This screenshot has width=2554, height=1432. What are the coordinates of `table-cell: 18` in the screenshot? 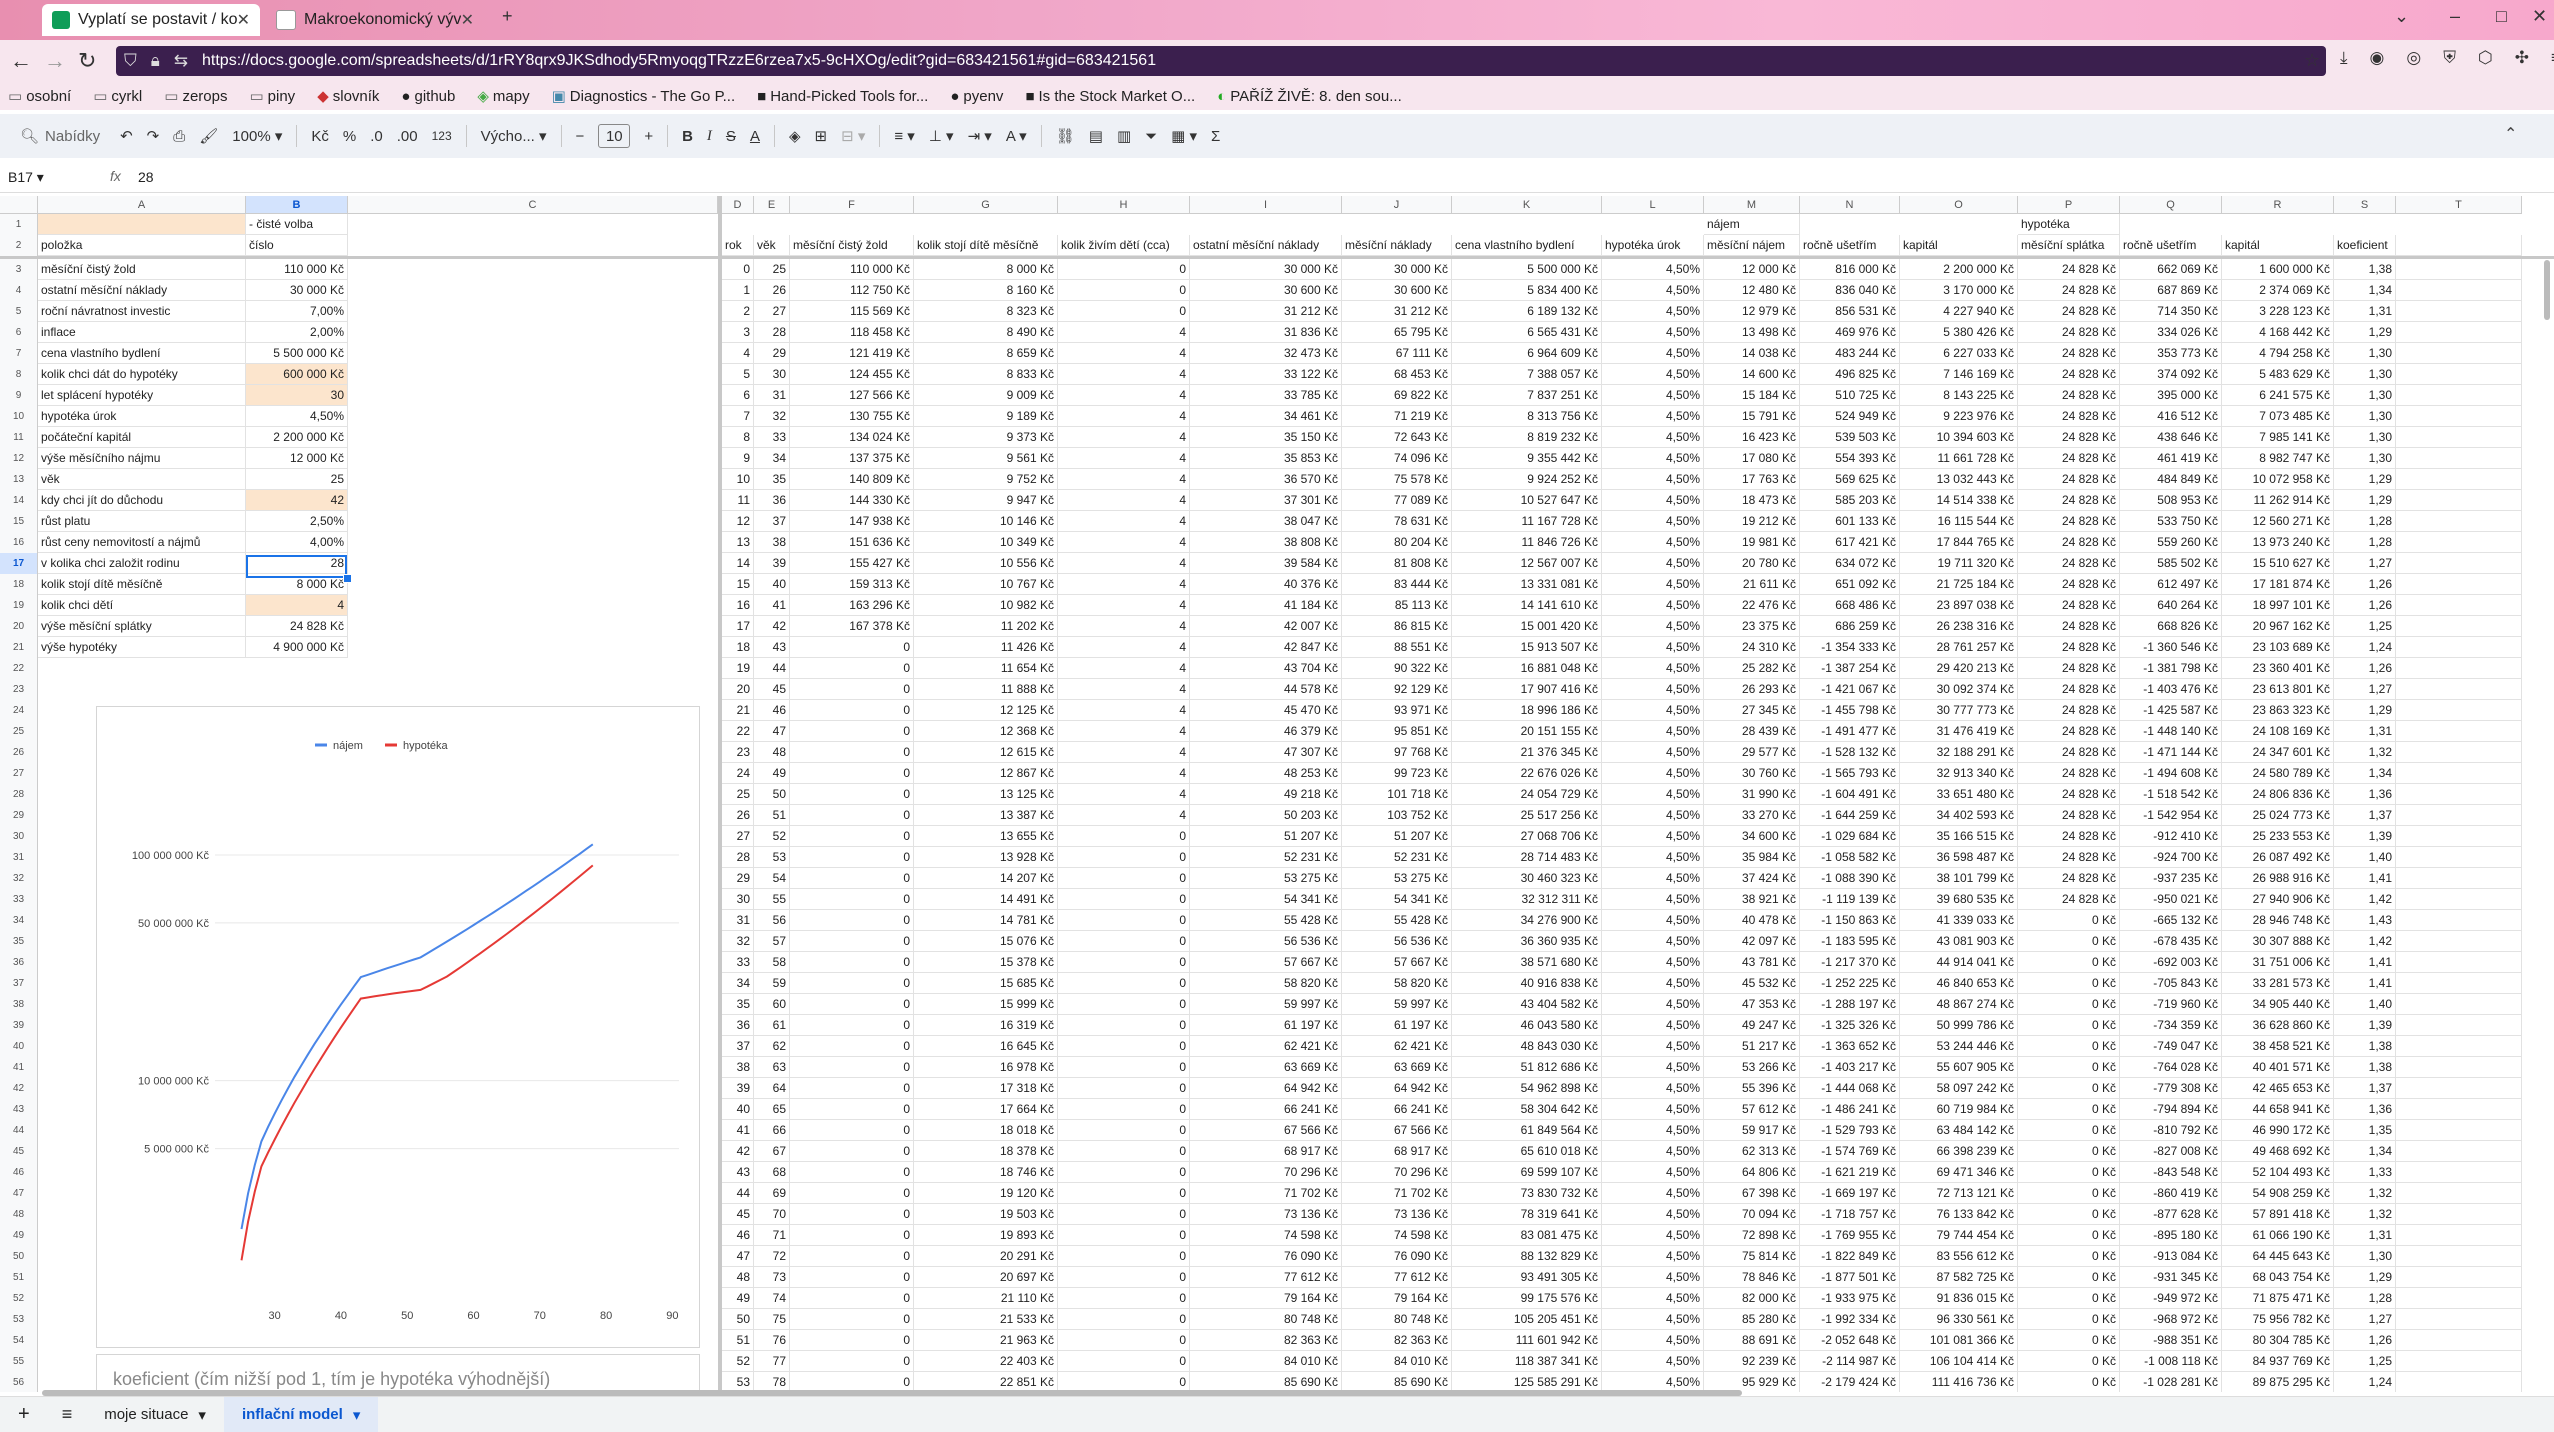 It's located at (738, 647).